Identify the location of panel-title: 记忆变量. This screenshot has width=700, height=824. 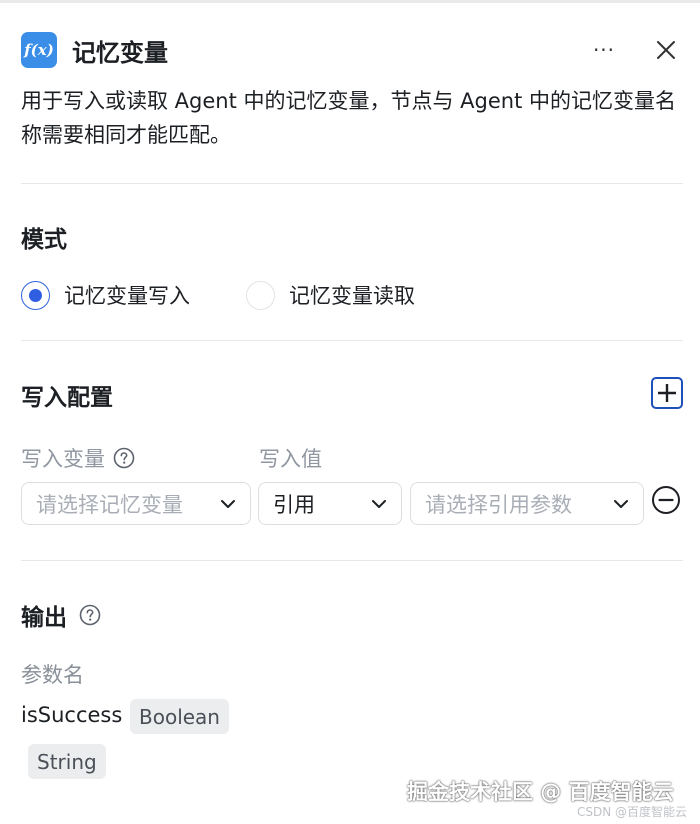
(120, 52).